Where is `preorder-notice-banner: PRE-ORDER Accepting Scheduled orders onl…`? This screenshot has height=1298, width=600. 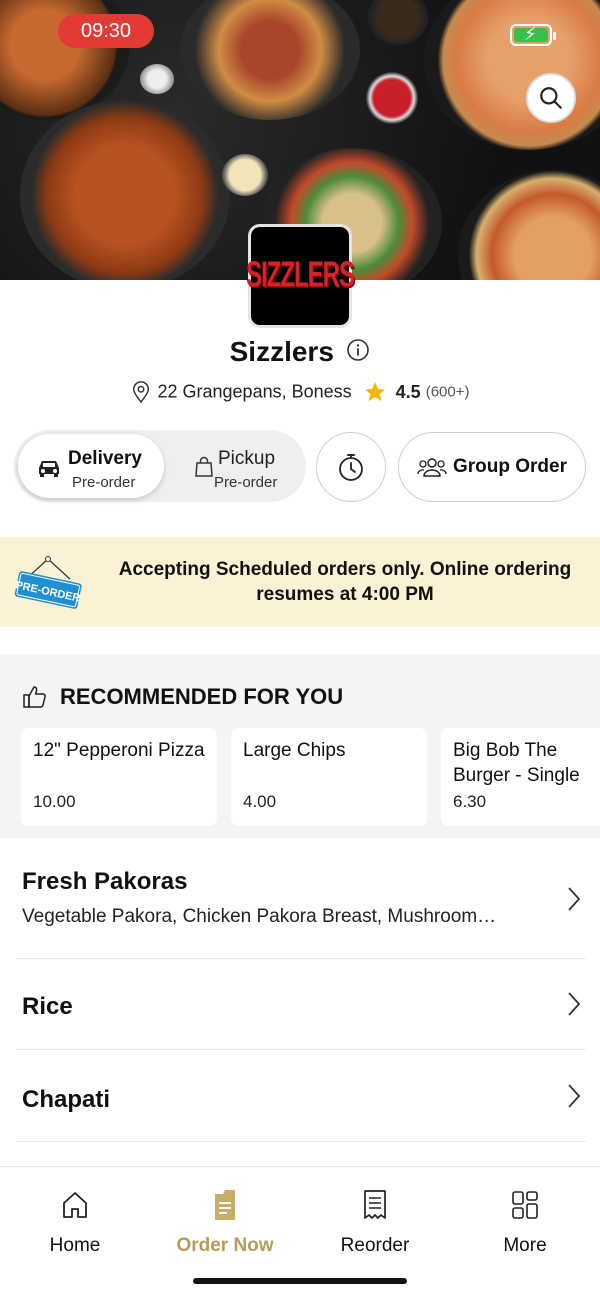
preorder-notice-banner: PRE-ORDER Accepting Scheduled orders onl… is located at coordinates (300, 582).